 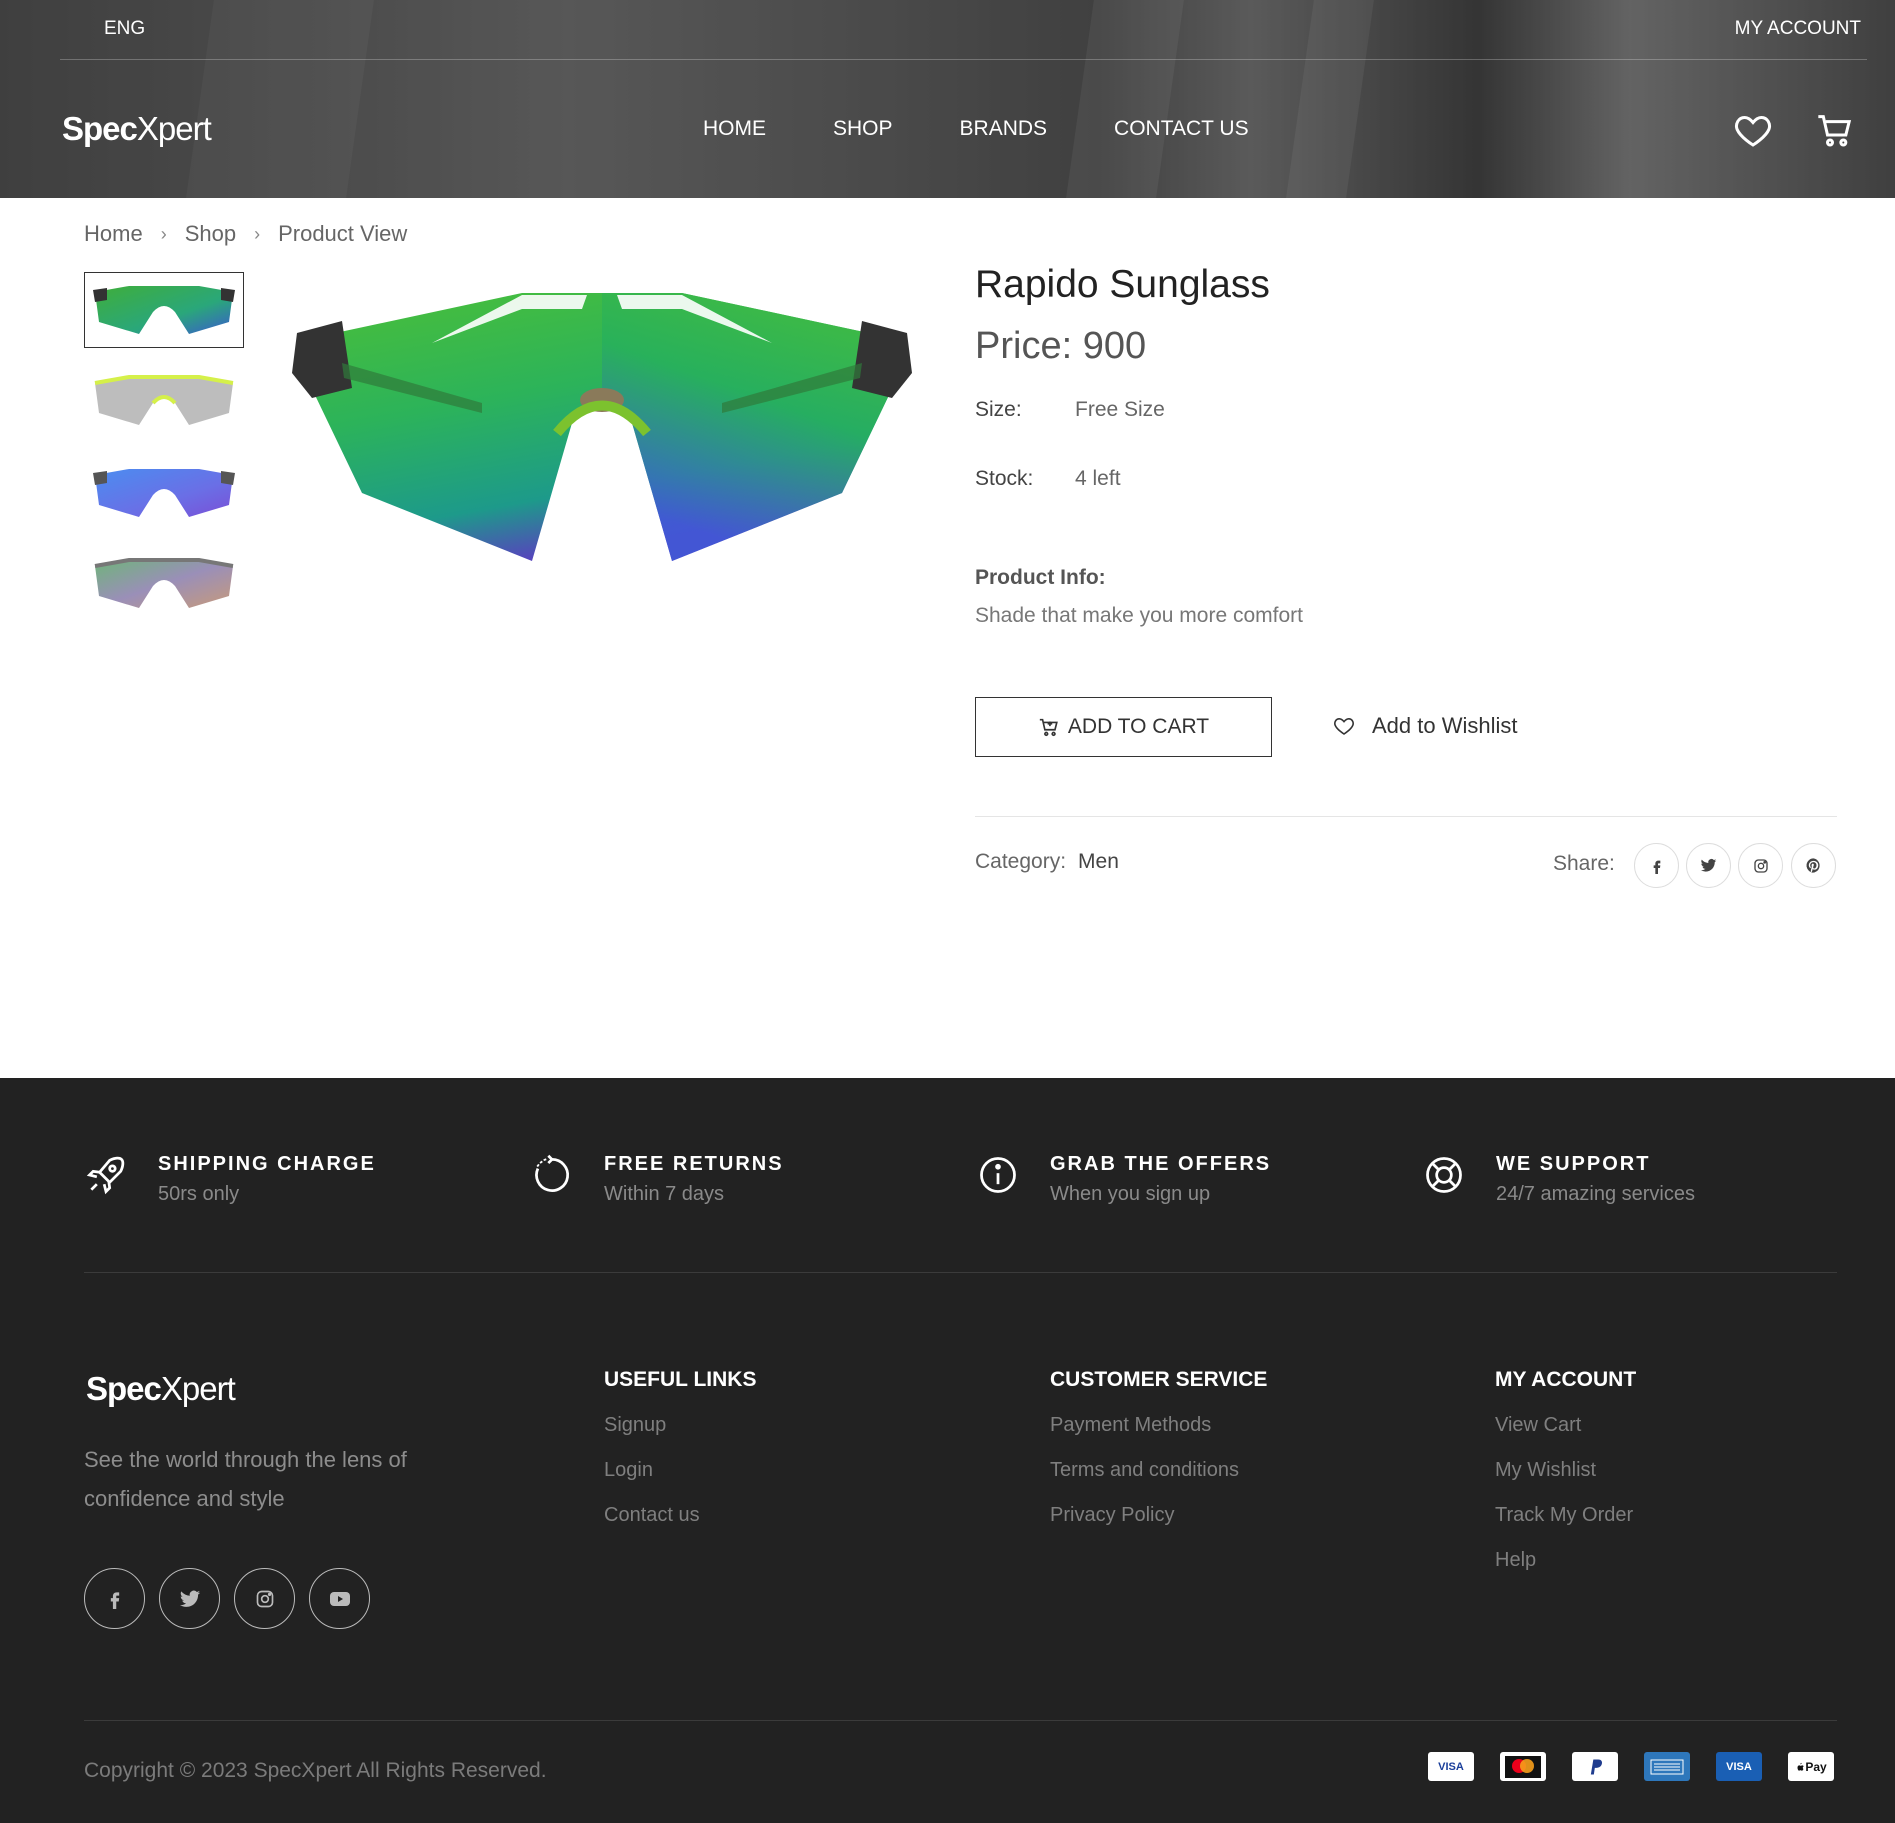 I want to click on my-account-link: MY ACCOUNT, so click(x=1798, y=29).